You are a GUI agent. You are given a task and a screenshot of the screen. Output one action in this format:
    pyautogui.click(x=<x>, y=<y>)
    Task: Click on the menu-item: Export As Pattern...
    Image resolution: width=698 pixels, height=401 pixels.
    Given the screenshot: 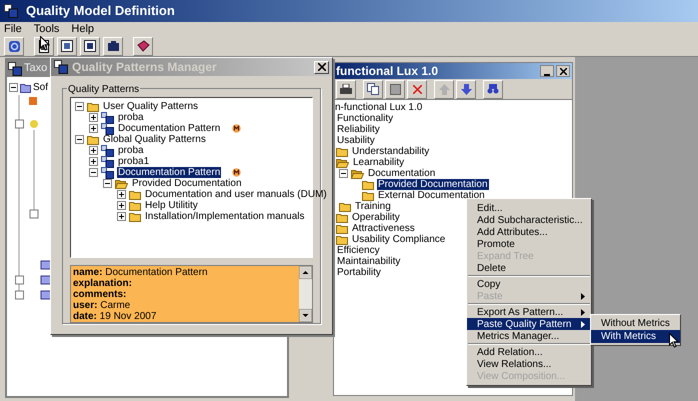 What is the action you would take?
    pyautogui.click(x=529, y=312)
    